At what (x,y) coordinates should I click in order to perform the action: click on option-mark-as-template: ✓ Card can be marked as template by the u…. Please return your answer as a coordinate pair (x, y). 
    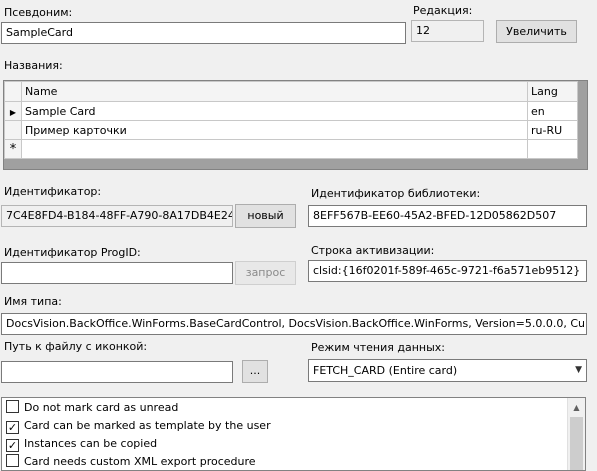
    Looking at the image, I should click on (138, 426).